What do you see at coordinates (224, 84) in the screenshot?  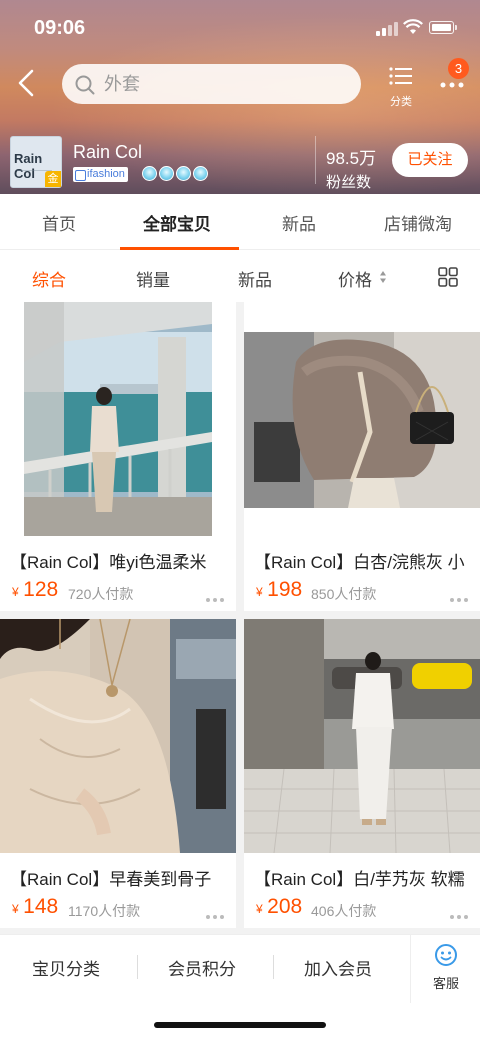 I see `search-input` at bounding box center [224, 84].